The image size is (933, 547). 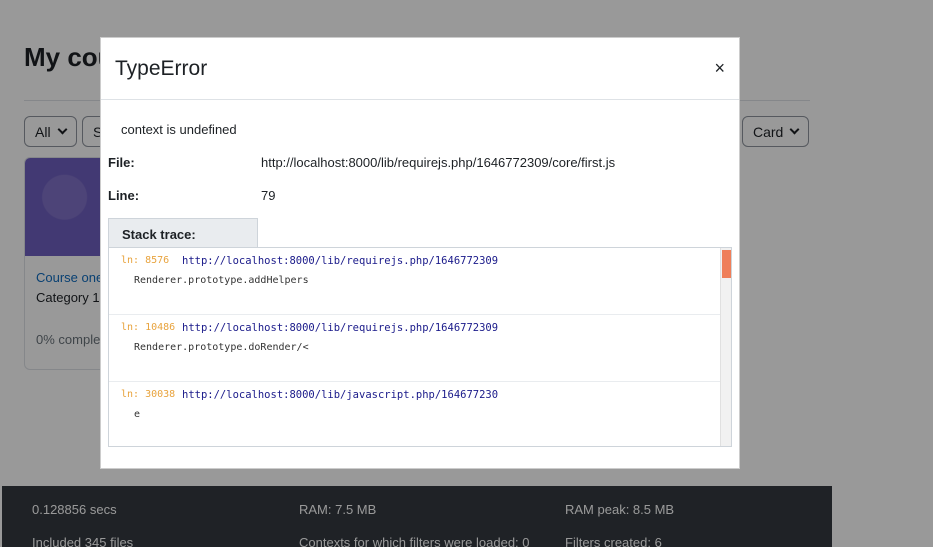 What do you see at coordinates (124, 195) in the screenshot?
I see `line-label: Line:` at bounding box center [124, 195].